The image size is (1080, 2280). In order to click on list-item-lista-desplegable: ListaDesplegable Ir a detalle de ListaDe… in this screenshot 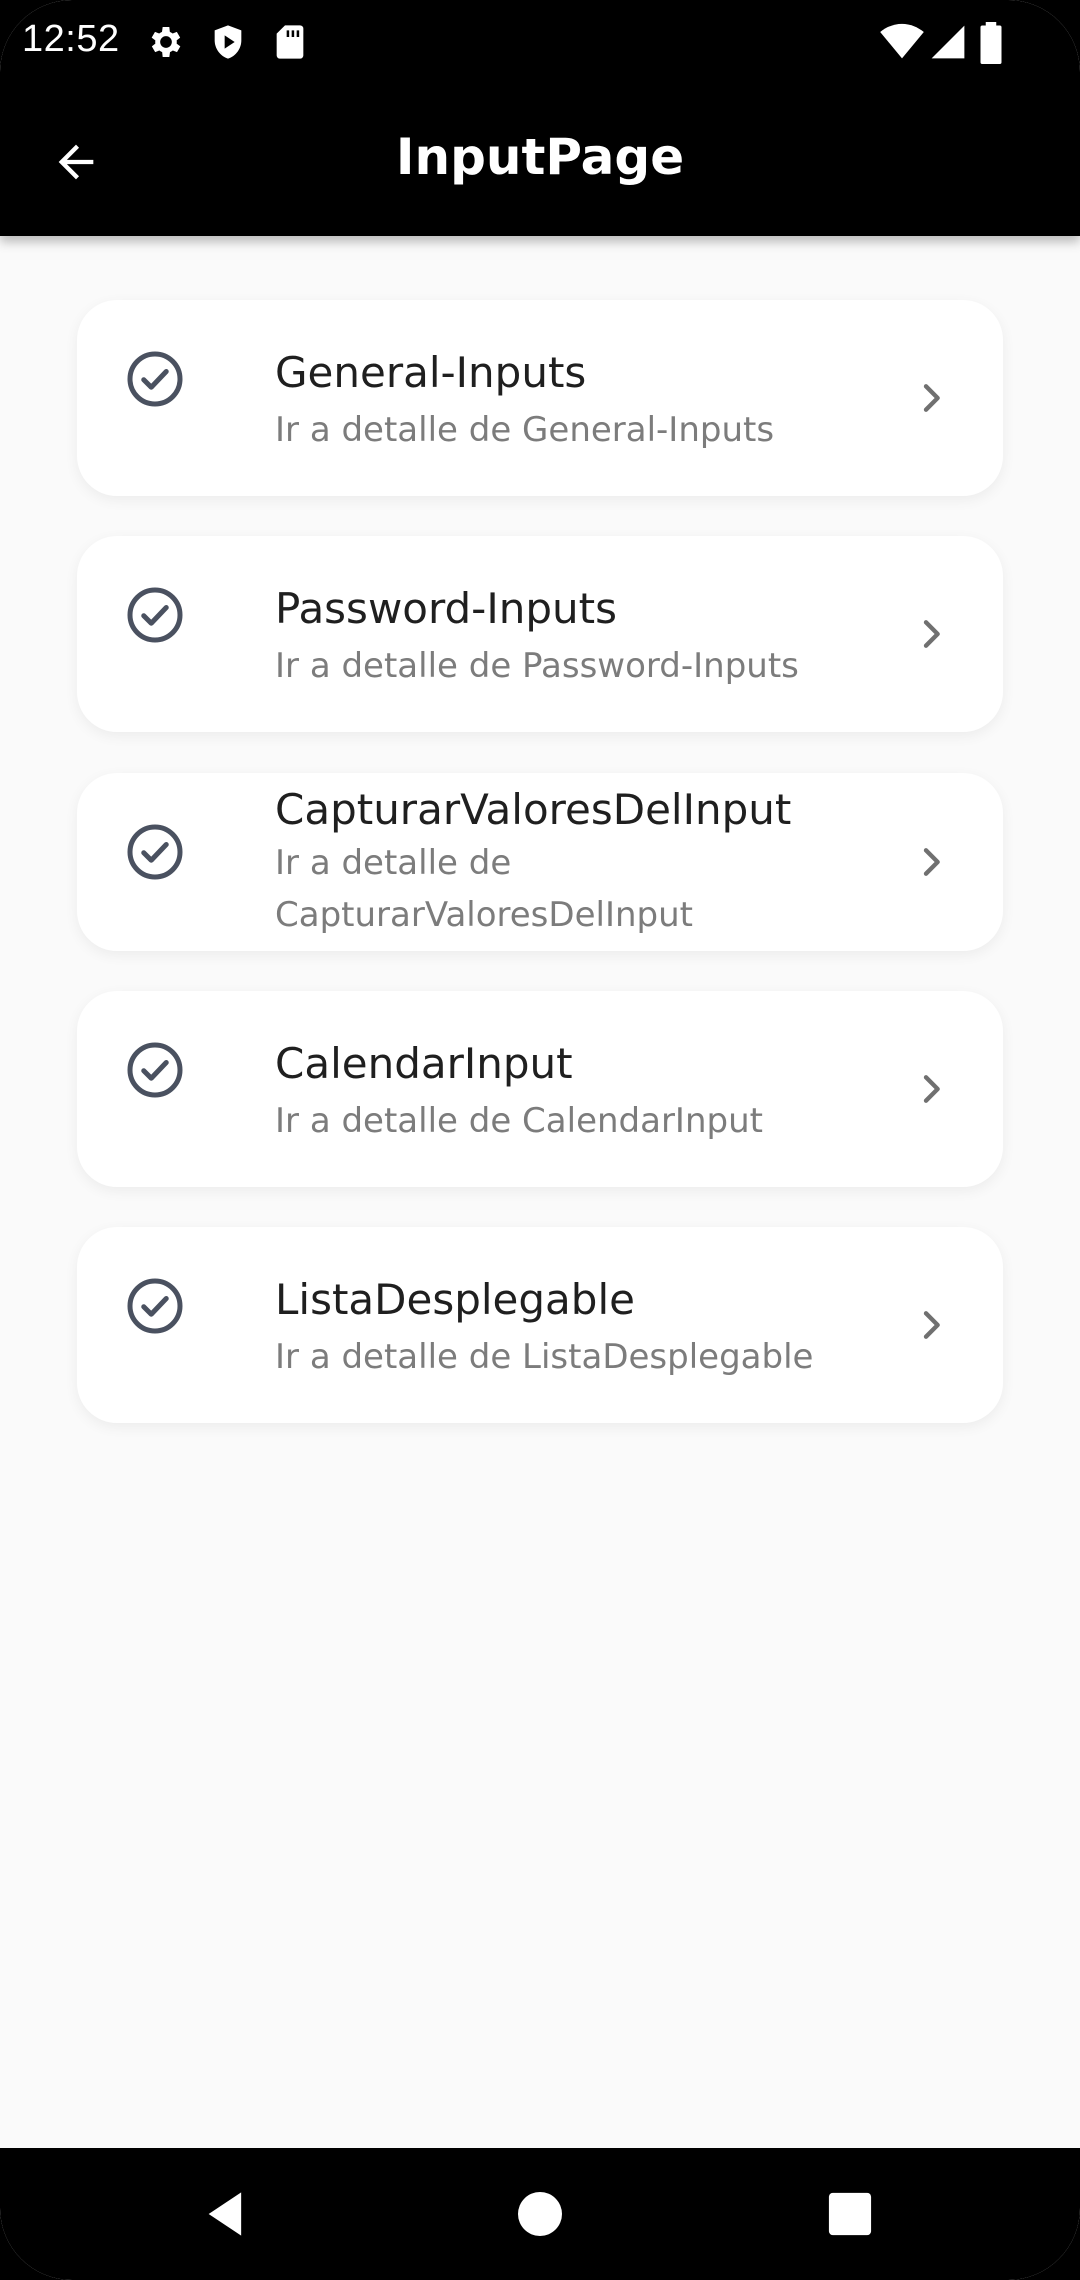, I will do `click(540, 1325)`.